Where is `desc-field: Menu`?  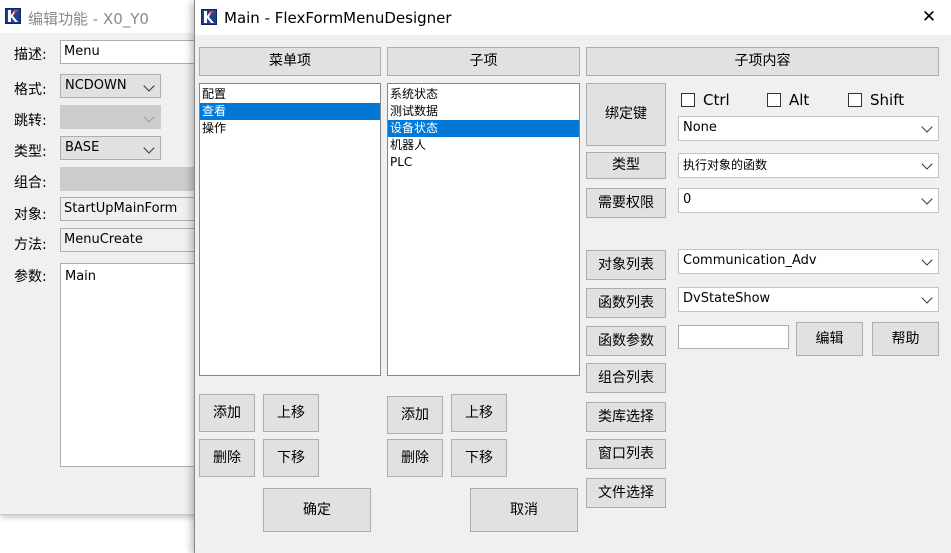
desc-field: Menu is located at coordinates (128, 52).